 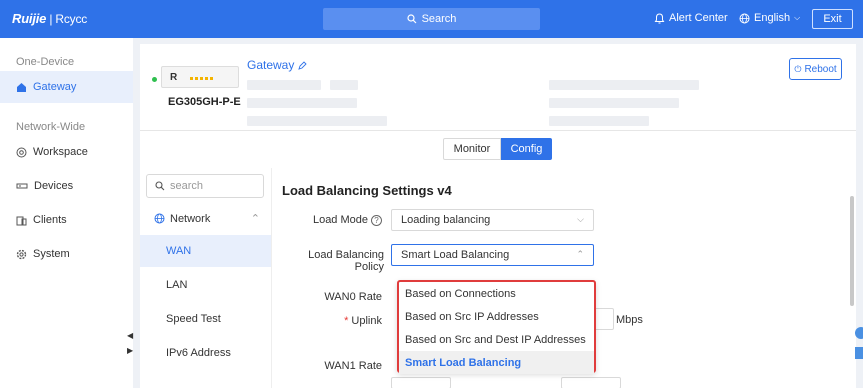 I want to click on device-name: Gateway, so click(x=277, y=65).